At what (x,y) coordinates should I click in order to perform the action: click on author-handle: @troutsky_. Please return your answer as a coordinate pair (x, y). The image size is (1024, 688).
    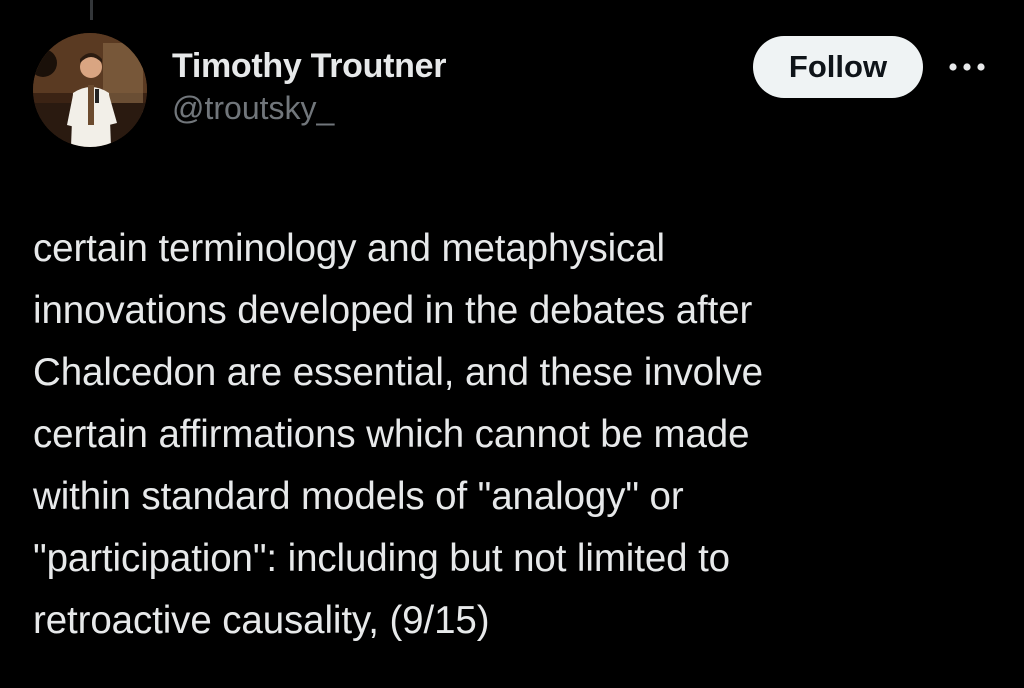
    Looking at the image, I should click on (309, 108).